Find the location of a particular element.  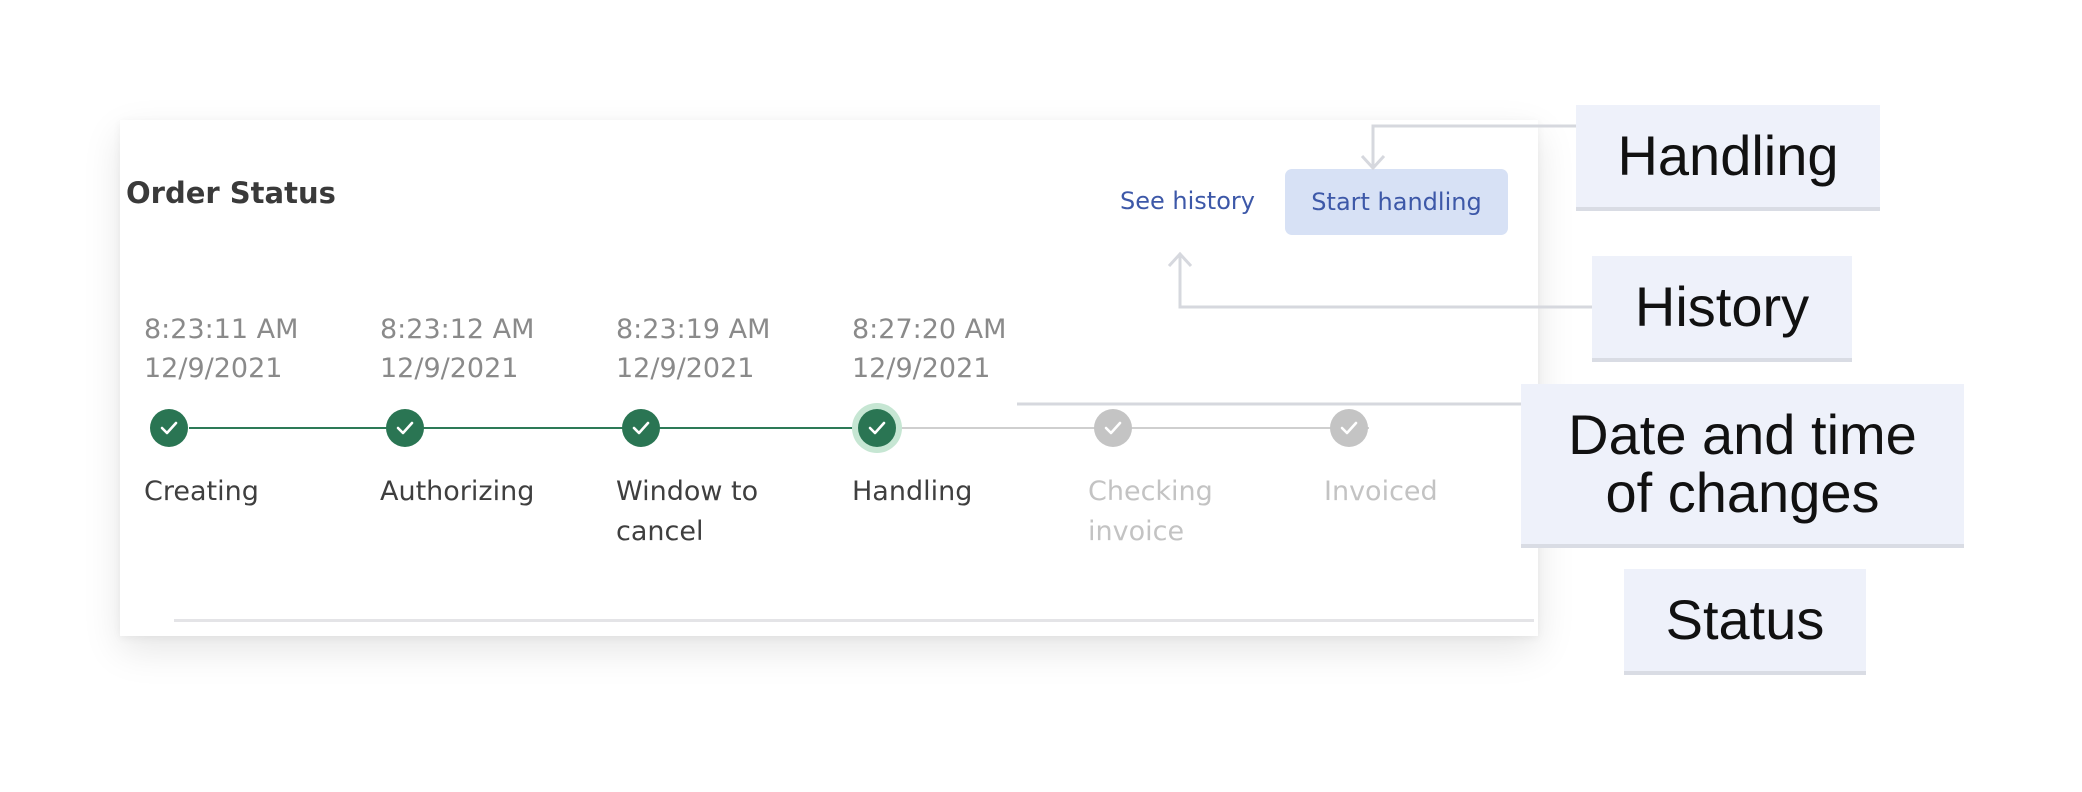

step-dot-creating is located at coordinates (169, 428).